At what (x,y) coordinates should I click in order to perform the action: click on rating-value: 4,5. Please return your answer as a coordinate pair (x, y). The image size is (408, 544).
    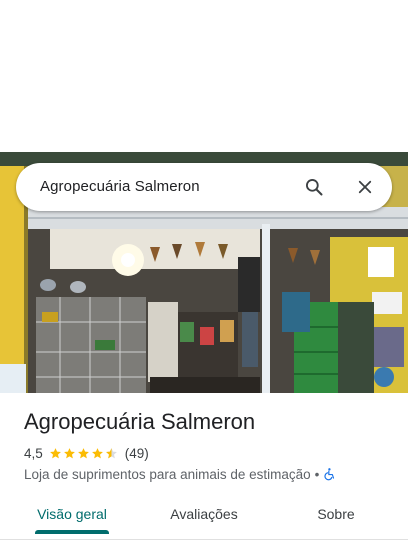
    Looking at the image, I should click on (33, 453).